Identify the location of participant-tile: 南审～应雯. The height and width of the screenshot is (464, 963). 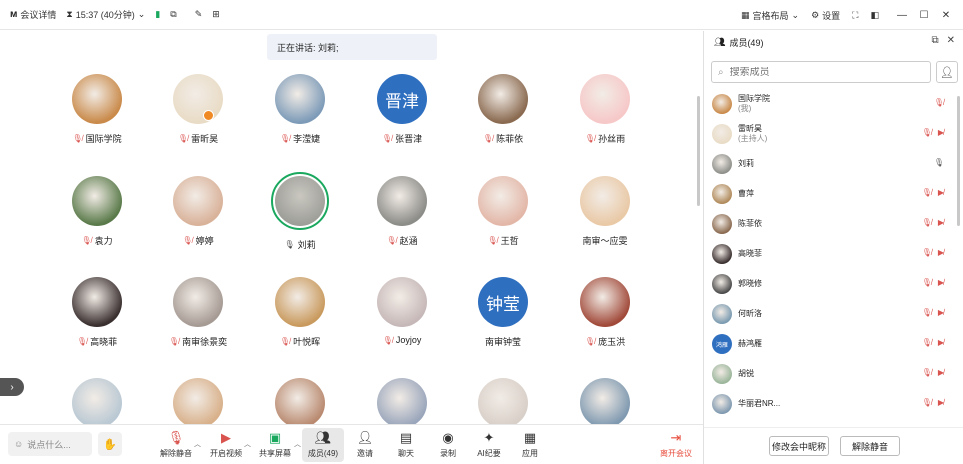
(605, 211).